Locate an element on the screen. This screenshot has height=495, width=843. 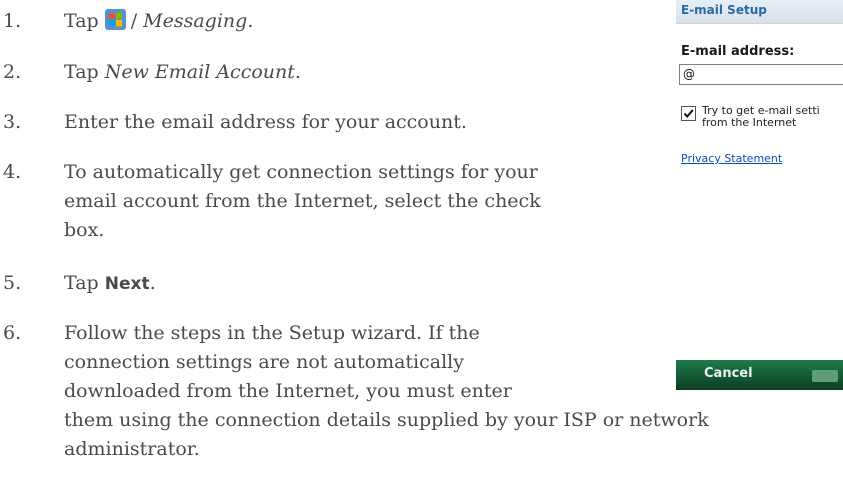
phone-title-bar: E-mail Setup is located at coordinates (759, 12).